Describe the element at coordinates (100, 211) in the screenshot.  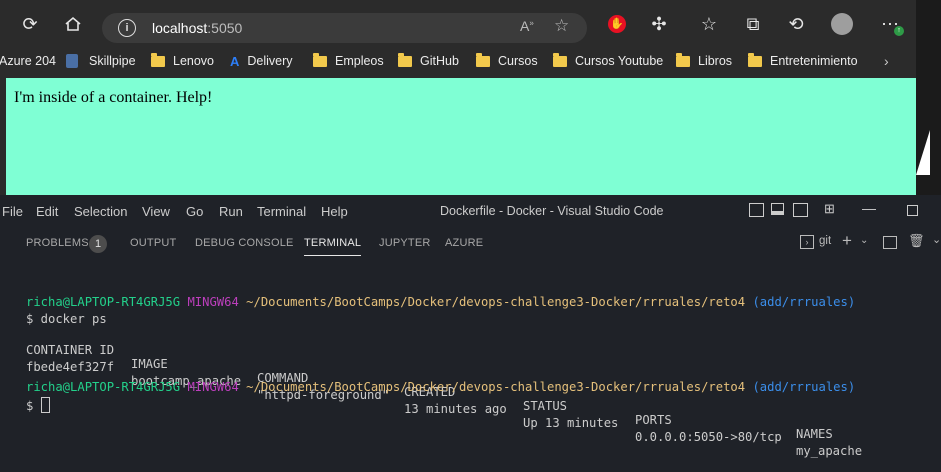
I see `menu-selection: Selection` at that location.